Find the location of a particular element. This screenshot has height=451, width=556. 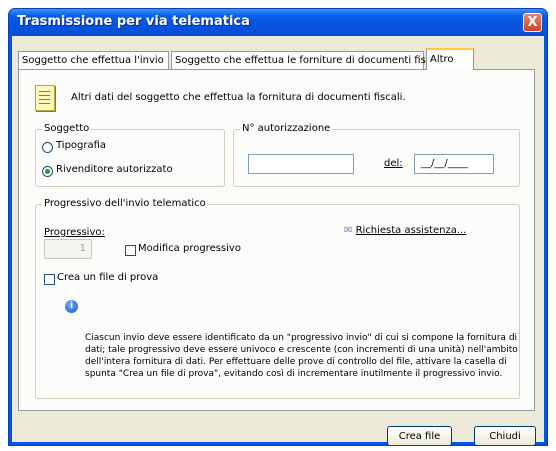

title-bar: Trasmissione per via telematica X is located at coordinates (278, 22).